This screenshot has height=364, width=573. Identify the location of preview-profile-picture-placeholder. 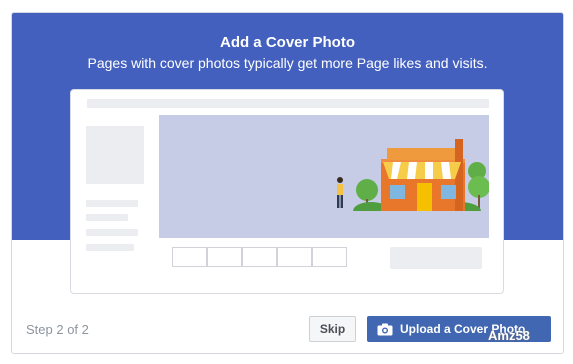
(115, 155).